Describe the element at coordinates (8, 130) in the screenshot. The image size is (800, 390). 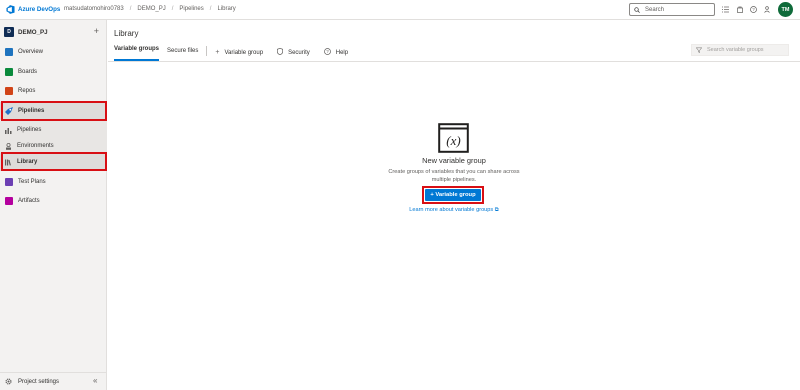
I see `pipelines-sub-icon` at that location.